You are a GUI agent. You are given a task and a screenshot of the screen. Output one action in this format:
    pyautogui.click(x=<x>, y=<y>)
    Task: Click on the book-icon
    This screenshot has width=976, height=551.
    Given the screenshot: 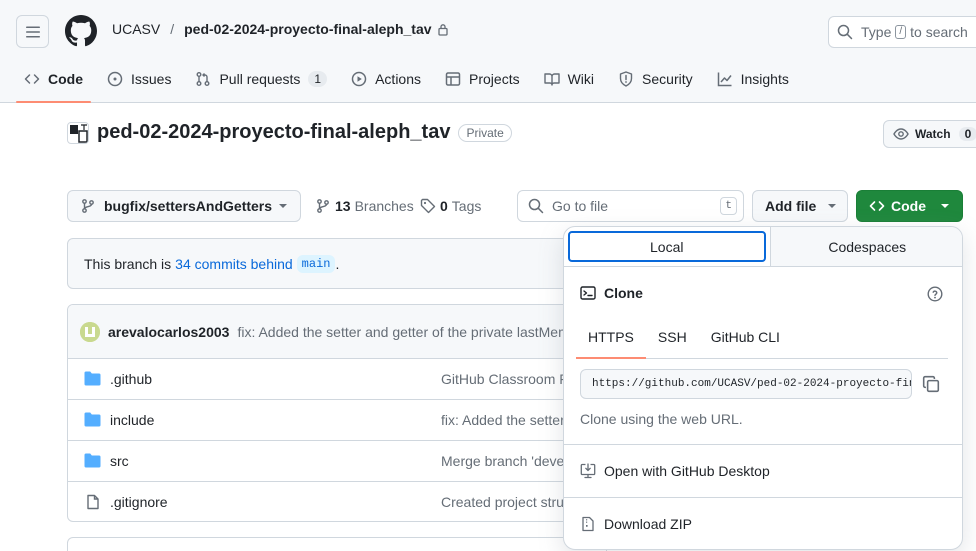 What is the action you would take?
    pyautogui.click(x=551, y=79)
    